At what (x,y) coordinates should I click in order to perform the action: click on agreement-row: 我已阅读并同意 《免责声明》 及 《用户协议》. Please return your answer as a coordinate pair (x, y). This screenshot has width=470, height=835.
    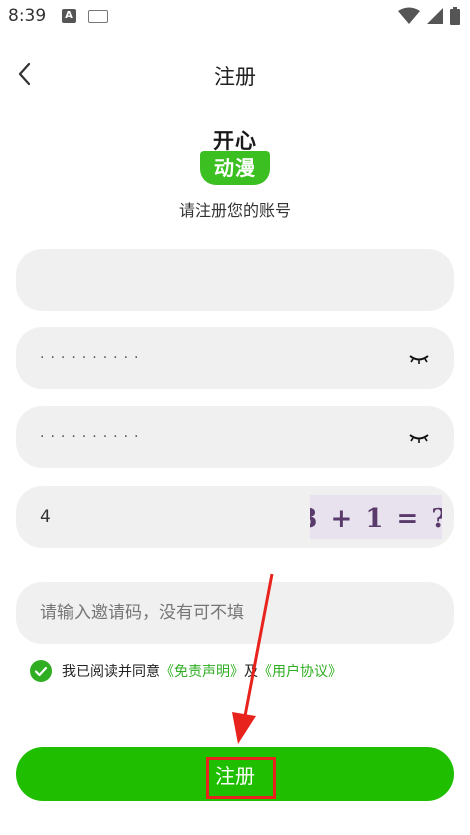
    Looking at the image, I should click on (186, 671).